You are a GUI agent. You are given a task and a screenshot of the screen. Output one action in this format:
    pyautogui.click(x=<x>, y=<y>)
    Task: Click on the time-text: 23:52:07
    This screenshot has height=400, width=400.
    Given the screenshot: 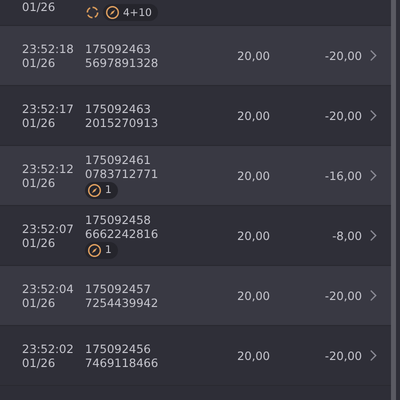 What is the action you would take?
    pyautogui.click(x=48, y=229)
    